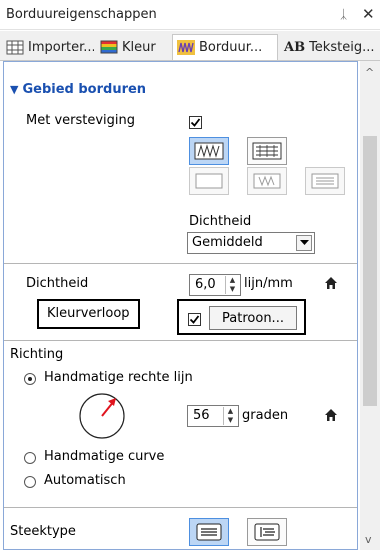 This screenshot has height=550, width=380. I want to click on panel-title: Borduureigenschappen, so click(81, 14).